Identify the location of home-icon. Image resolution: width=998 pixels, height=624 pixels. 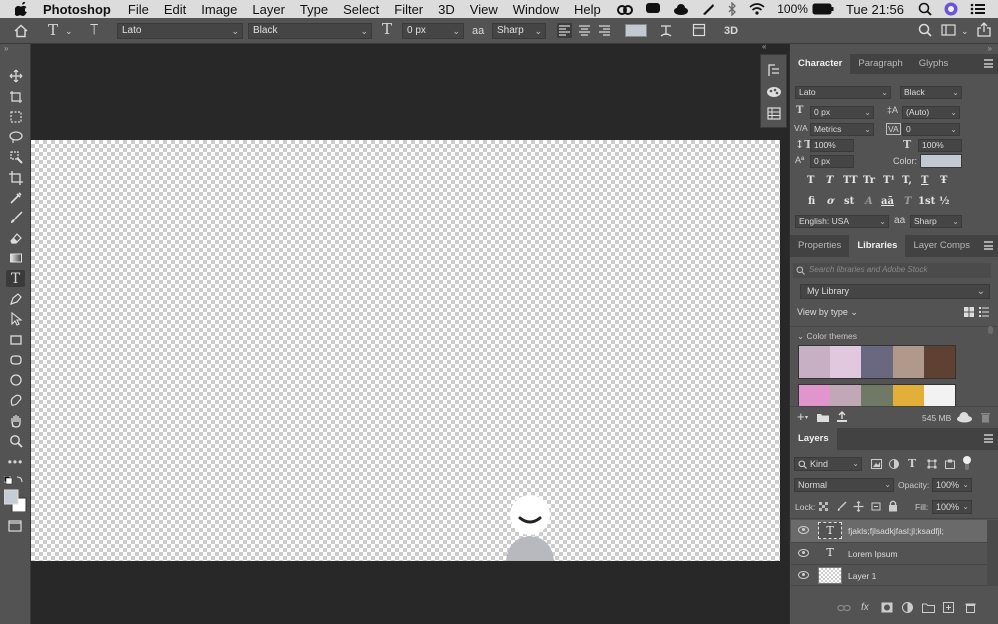
(21, 31).